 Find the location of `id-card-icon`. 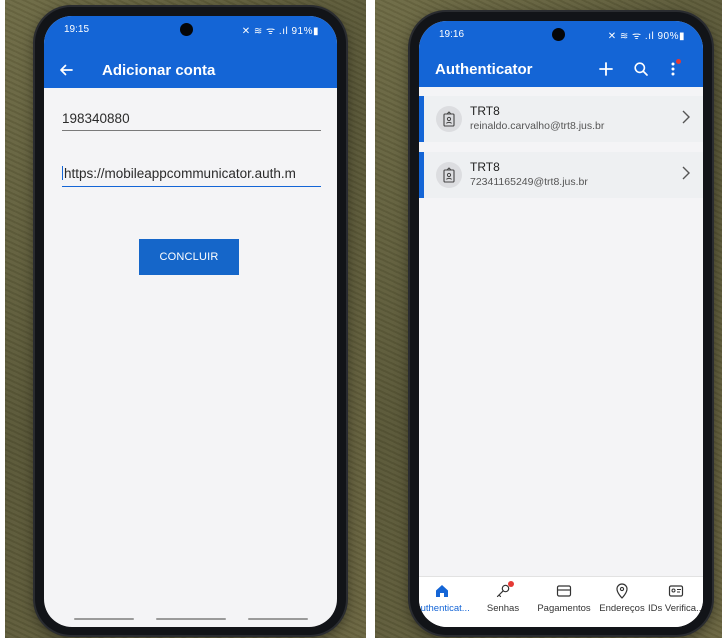

id-card-icon is located at coordinates (675, 591).